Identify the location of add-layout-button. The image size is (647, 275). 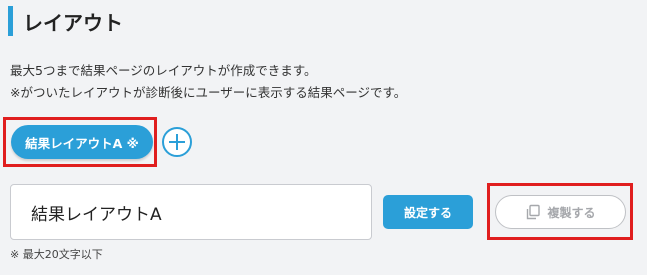
(177, 142).